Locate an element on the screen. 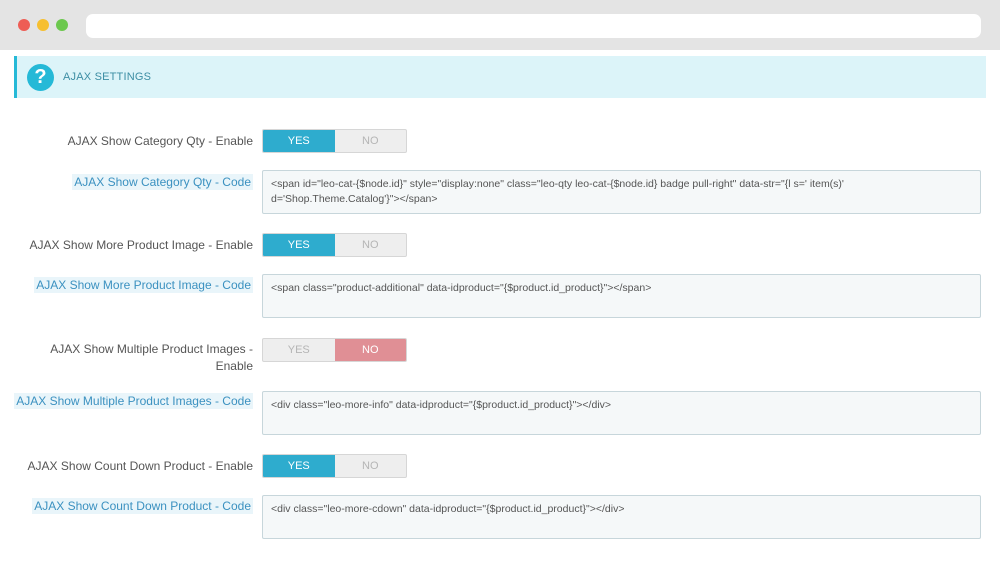 The height and width of the screenshot is (564, 1000). setting-label: AJAX Show Count Down Product - Enable is located at coordinates (140, 466).